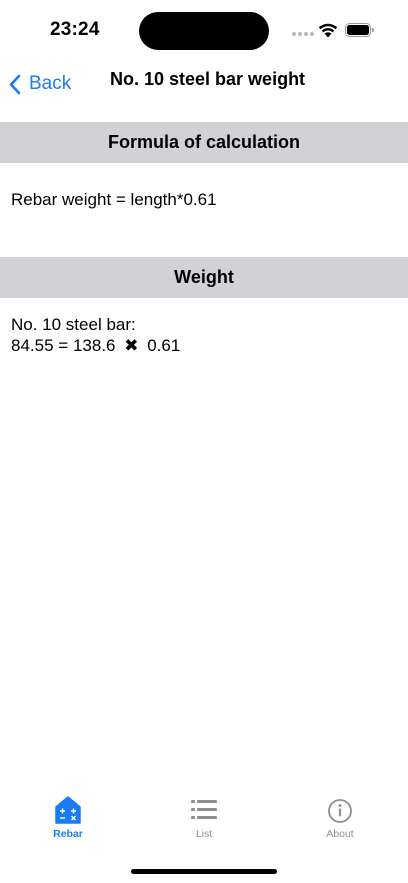  I want to click on weight-result: 84.55, so click(32, 345).